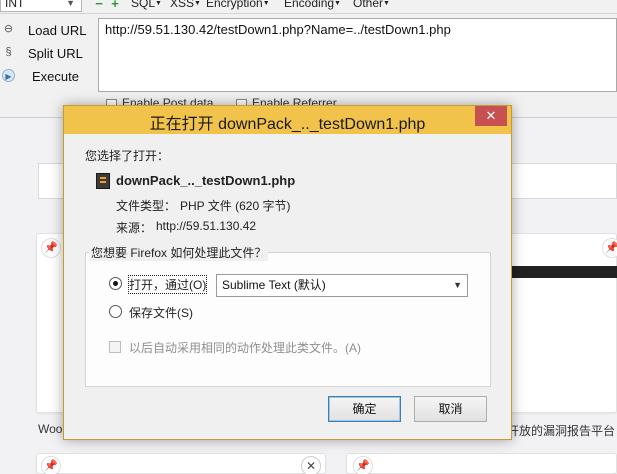  What do you see at coordinates (115, 283) in the screenshot?
I see `open-with-radio` at bounding box center [115, 283].